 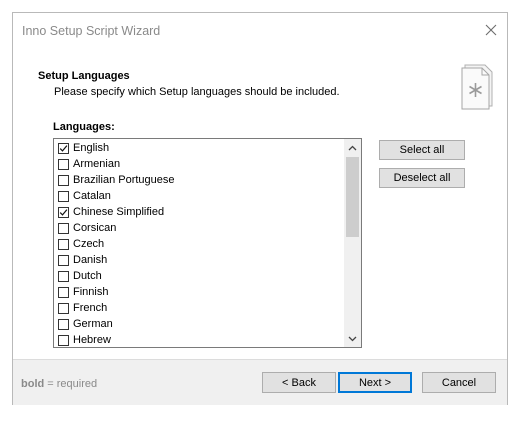 I want to click on language-item: Chinese Simplified, so click(x=199, y=212).